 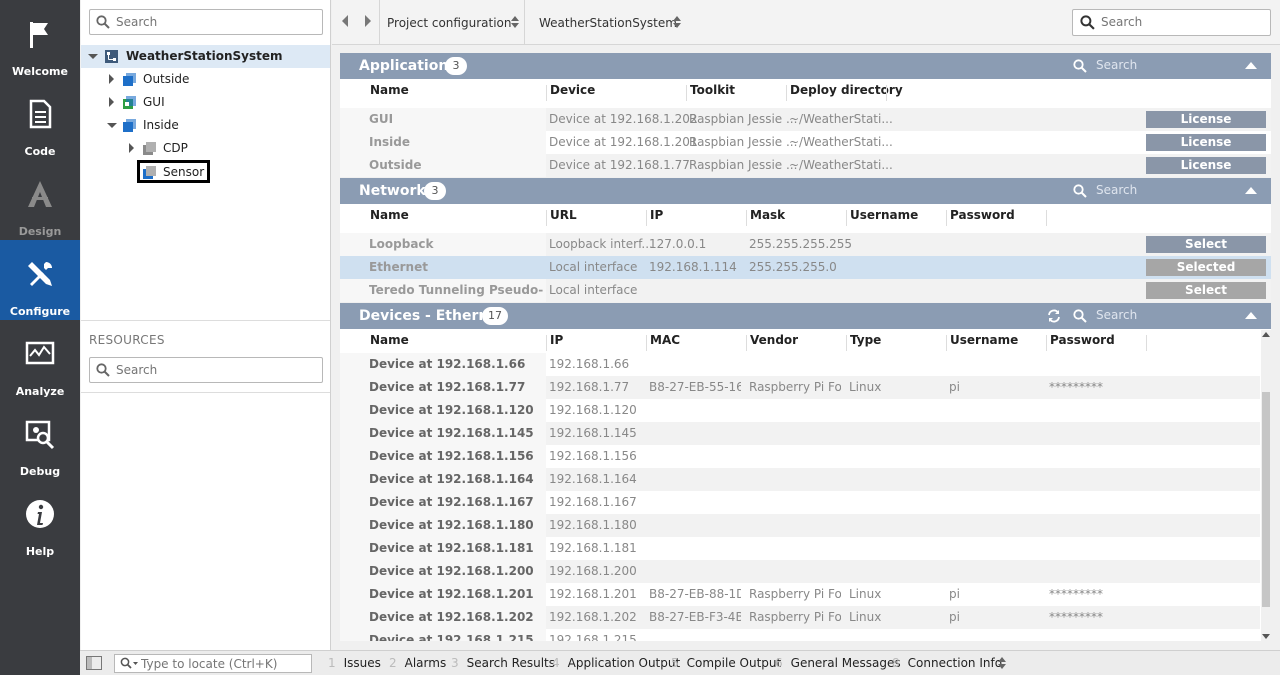 I want to click on resources-search-input, so click(x=206, y=370).